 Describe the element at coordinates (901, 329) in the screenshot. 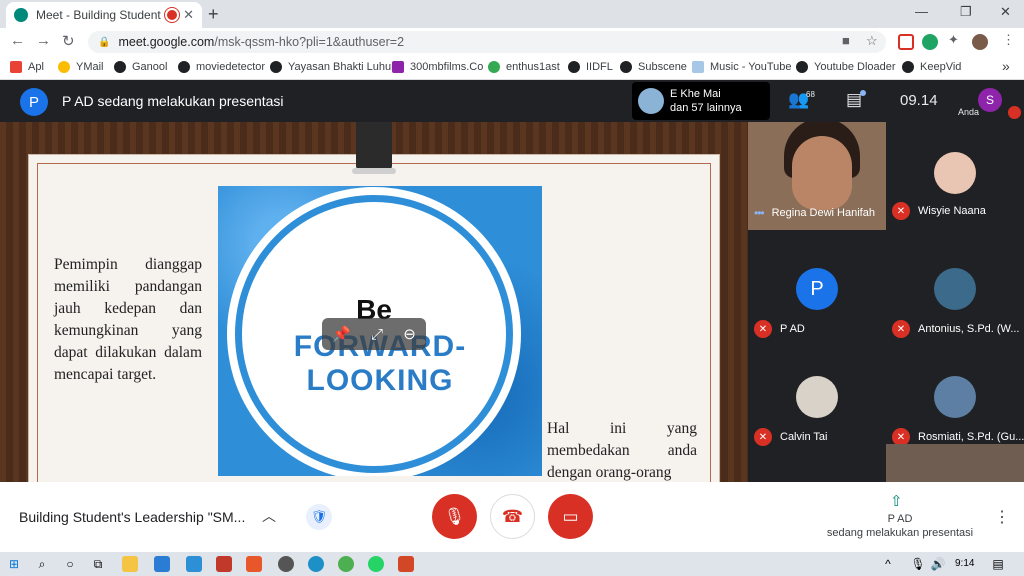

I see `mic-off-icon: ✕` at that location.